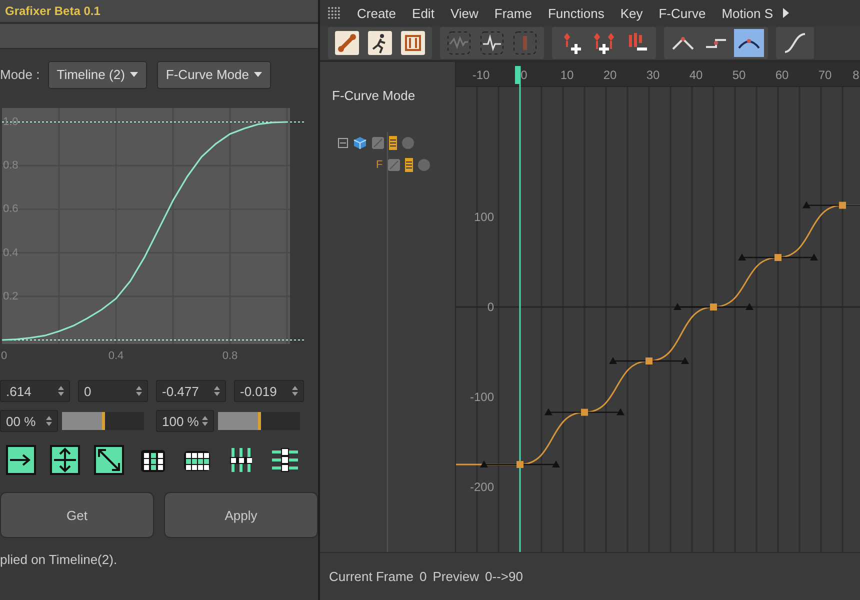 Image resolution: width=860 pixels, height=600 pixels. What do you see at coordinates (334, 13) in the screenshot?
I see `grip-icon` at bounding box center [334, 13].